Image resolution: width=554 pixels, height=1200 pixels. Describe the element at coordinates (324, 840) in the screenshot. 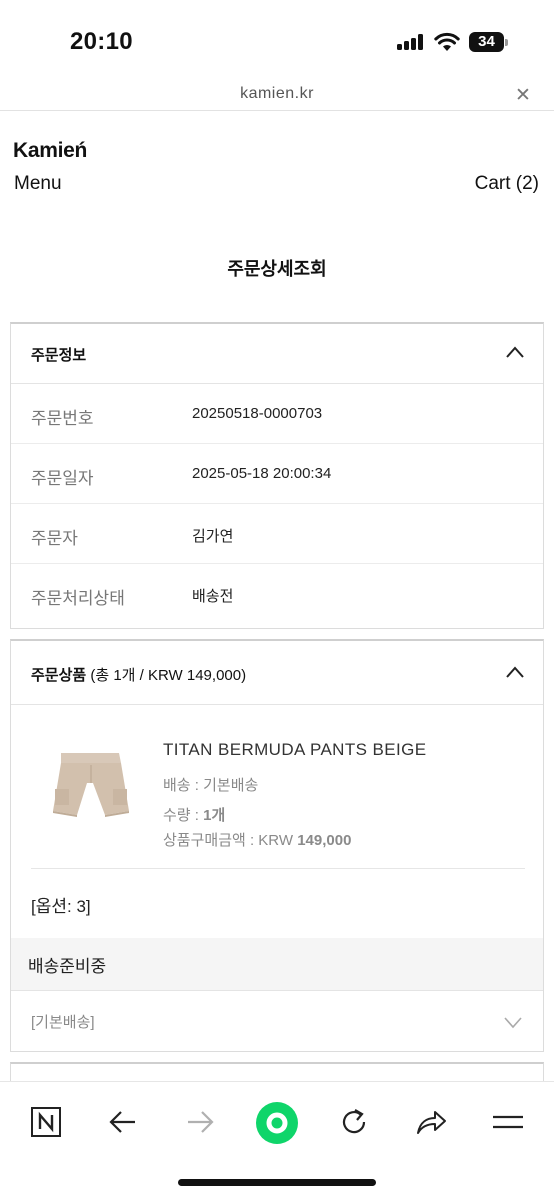

I see `product-price-value: 149,000` at that location.